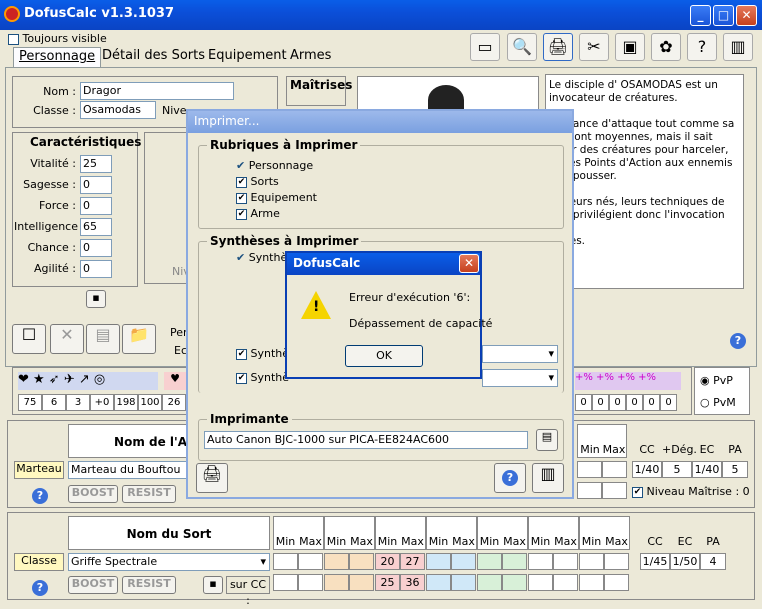  What do you see at coordinates (283, 197) in the screenshot?
I see `rubrique-label: Equipement` at bounding box center [283, 197].